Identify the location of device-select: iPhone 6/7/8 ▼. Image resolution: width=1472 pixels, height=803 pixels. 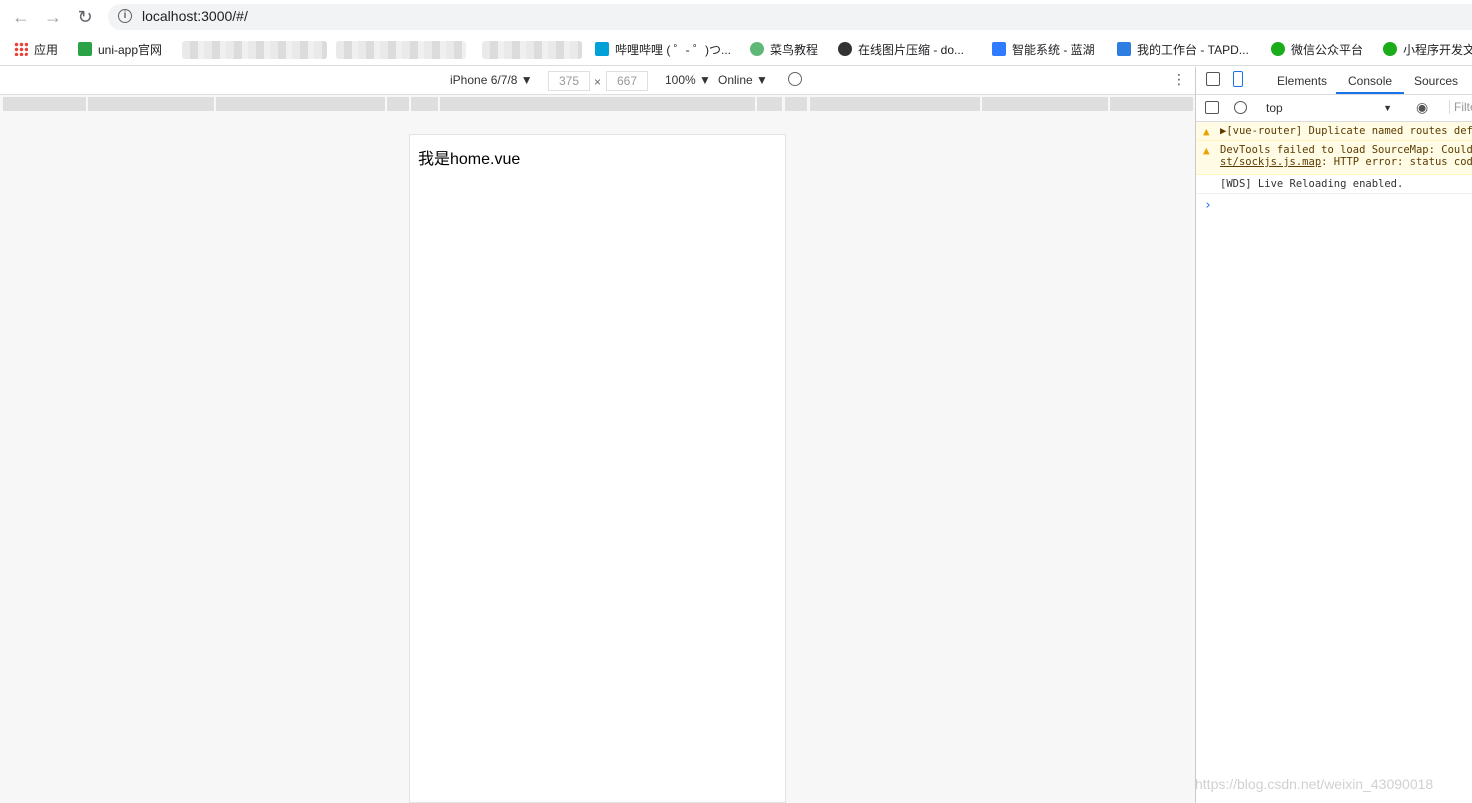
(491, 80).